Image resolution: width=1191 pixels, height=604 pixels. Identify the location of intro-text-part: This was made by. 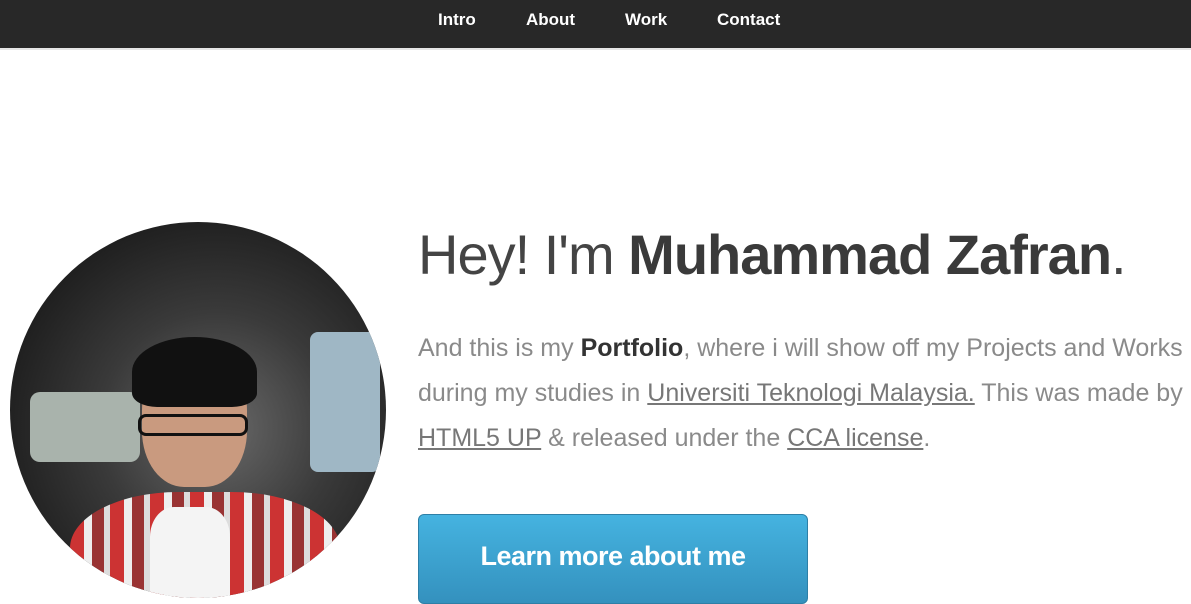
(1078, 393).